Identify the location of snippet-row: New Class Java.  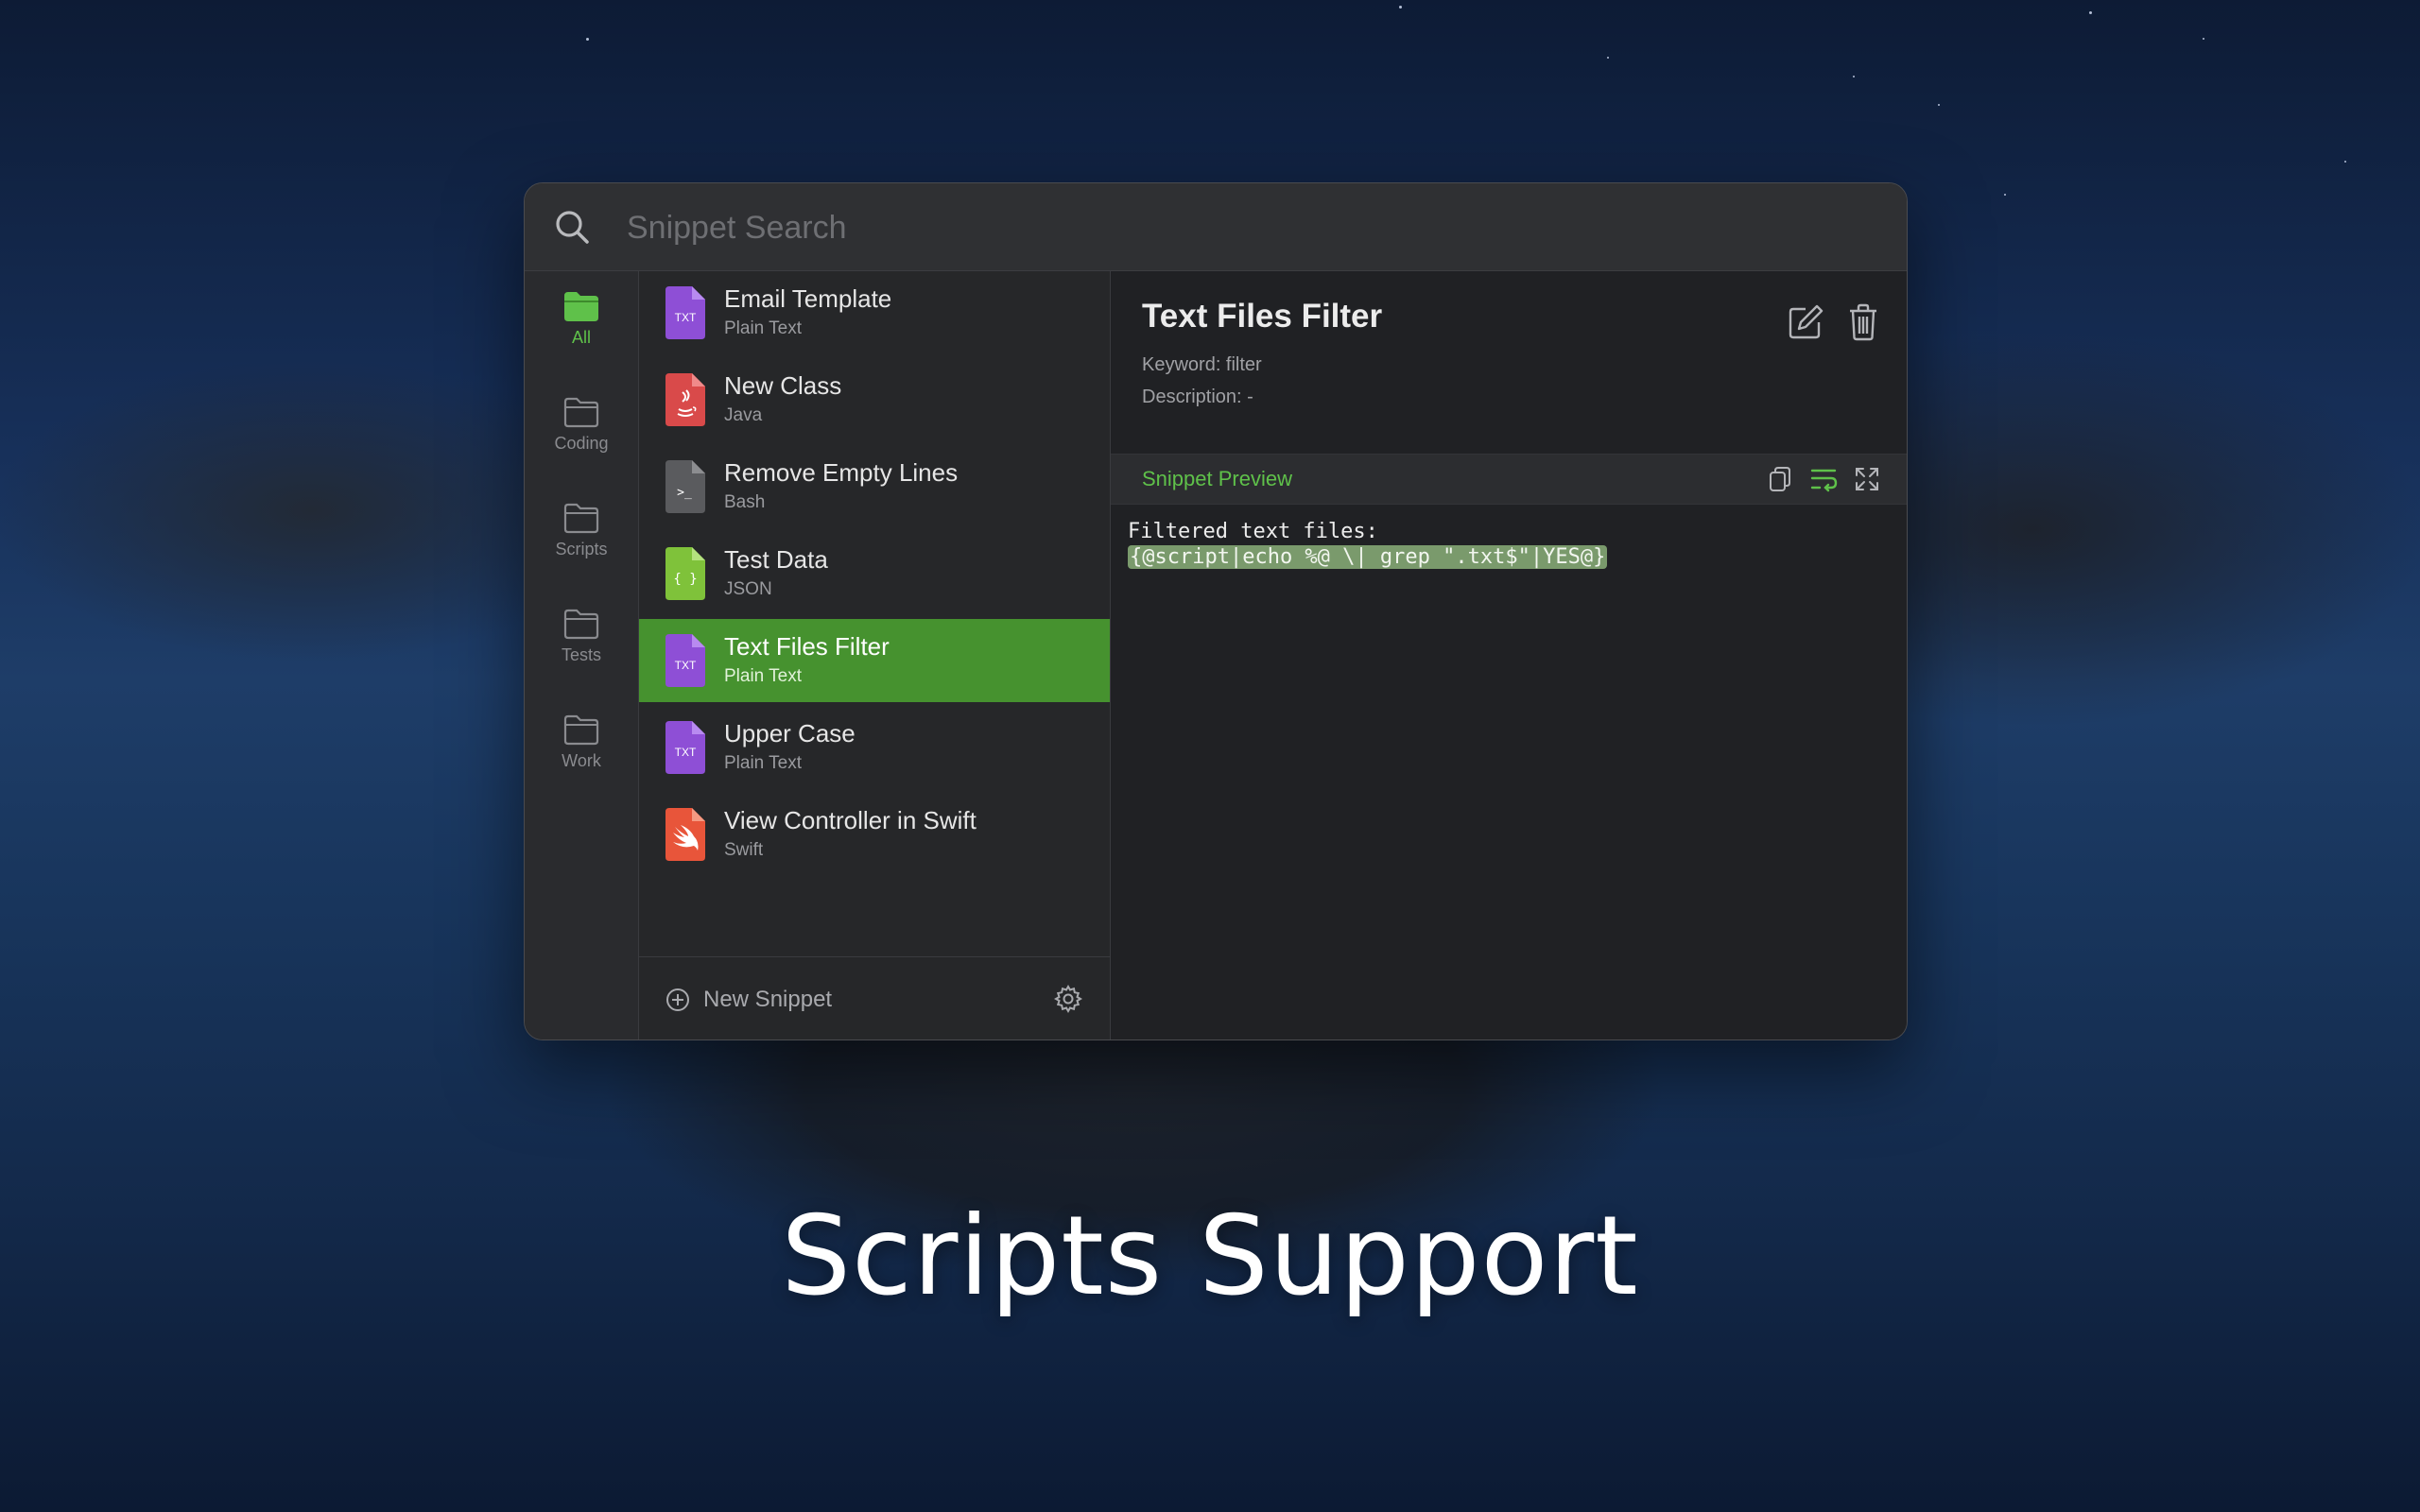
(874, 399).